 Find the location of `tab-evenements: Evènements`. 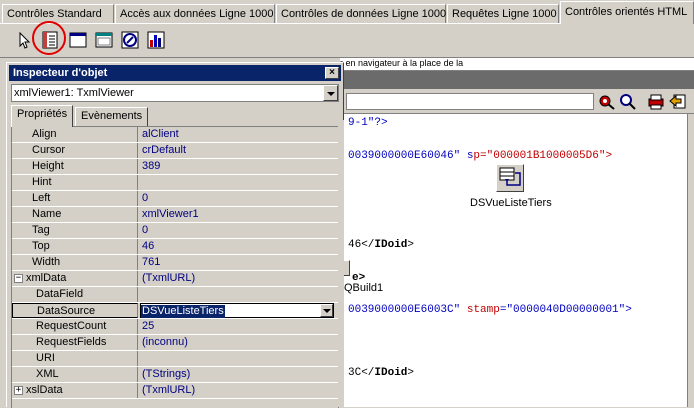

tab-evenements: Evènements is located at coordinates (112, 116).